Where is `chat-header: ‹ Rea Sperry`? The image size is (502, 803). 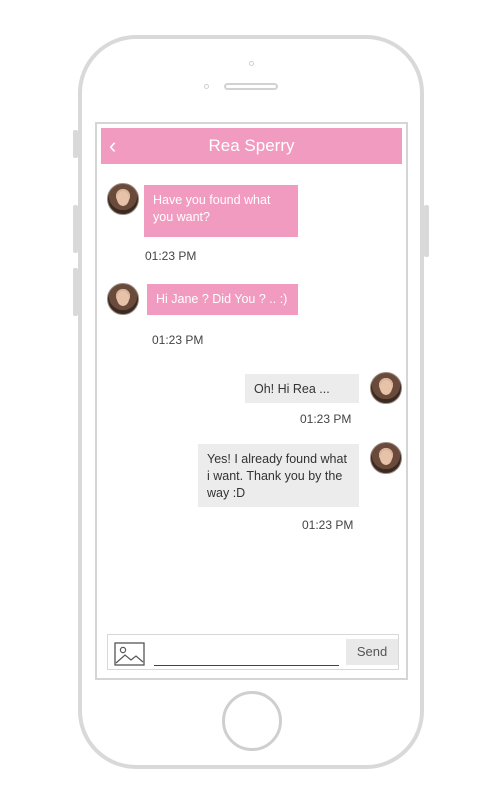
chat-header: ‹ Rea Sperry is located at coordinates (251, 146).